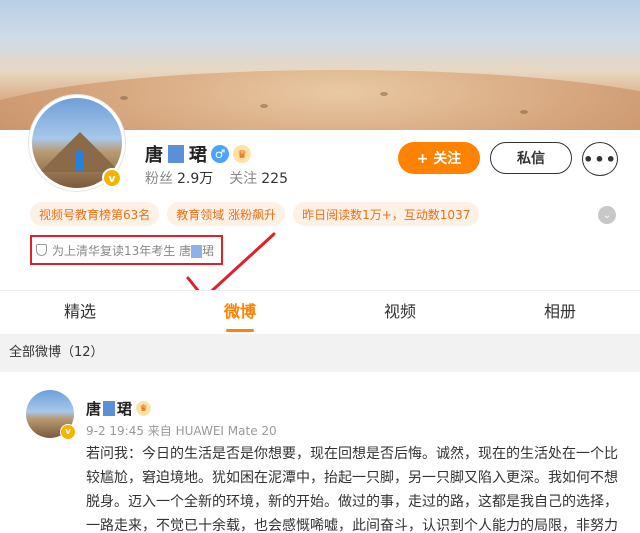 This screenshot has height=533, width=640. I want to click on follow-button: + 关注, so click(439, 158).